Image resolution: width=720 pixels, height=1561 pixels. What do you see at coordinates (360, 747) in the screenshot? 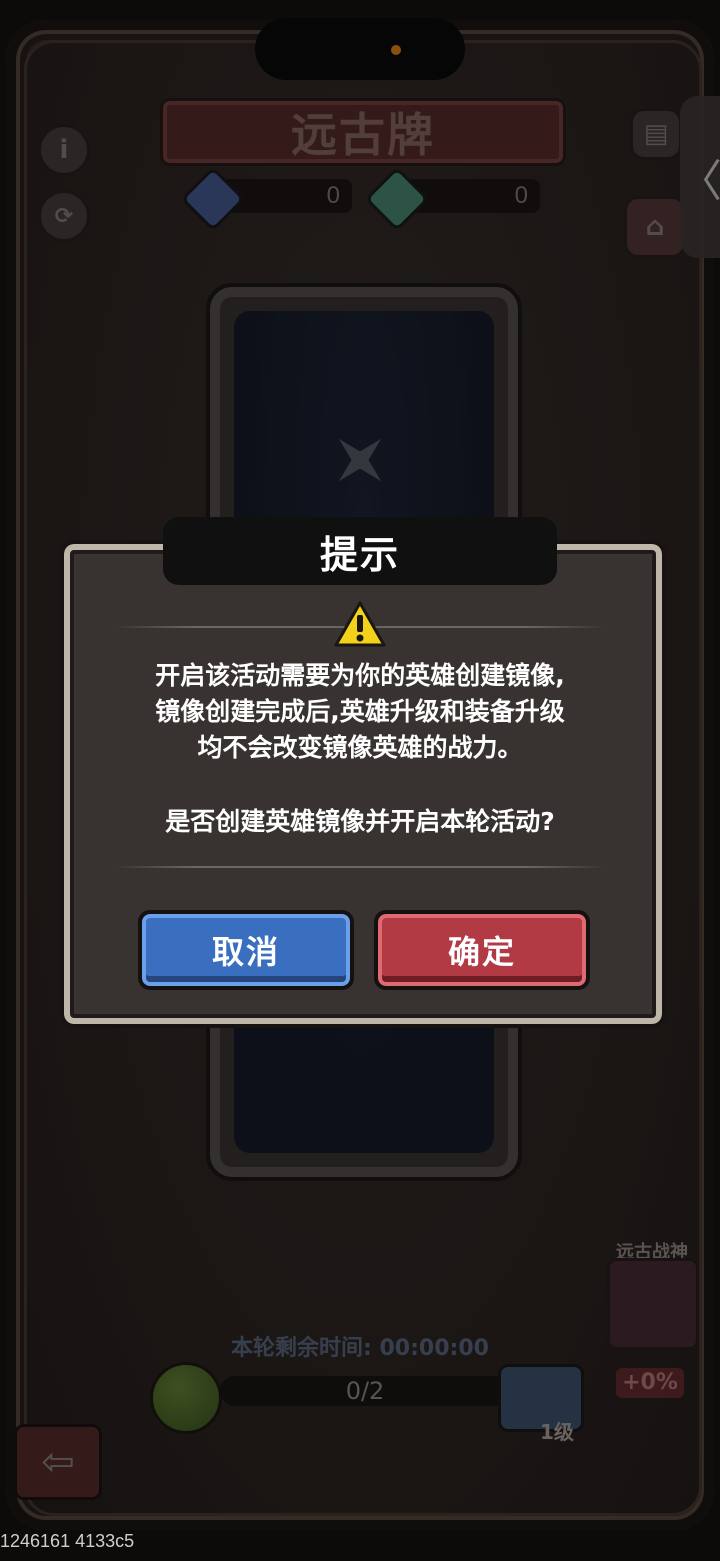
I see `message-line-3: 均不会改变镜像英雄的战力。` at bounding box center [360, 747].